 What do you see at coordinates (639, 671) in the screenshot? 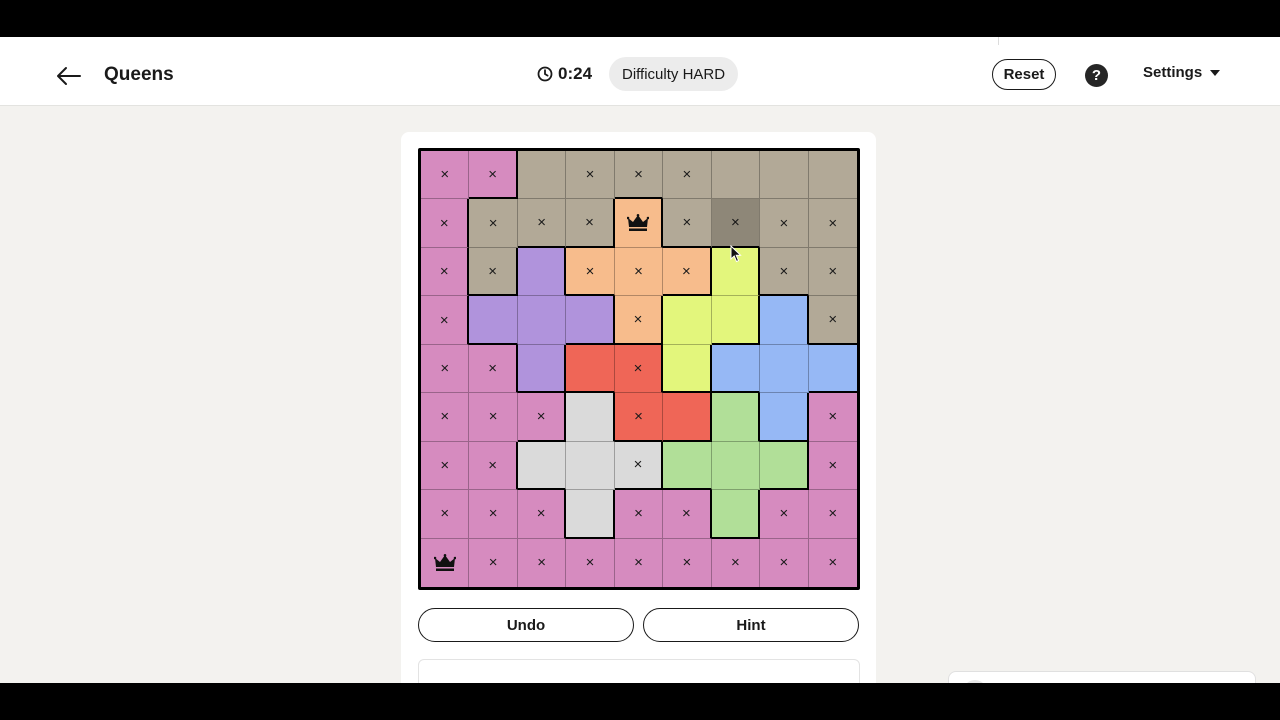
I see `info-panel` at bounding box center [639, 671].